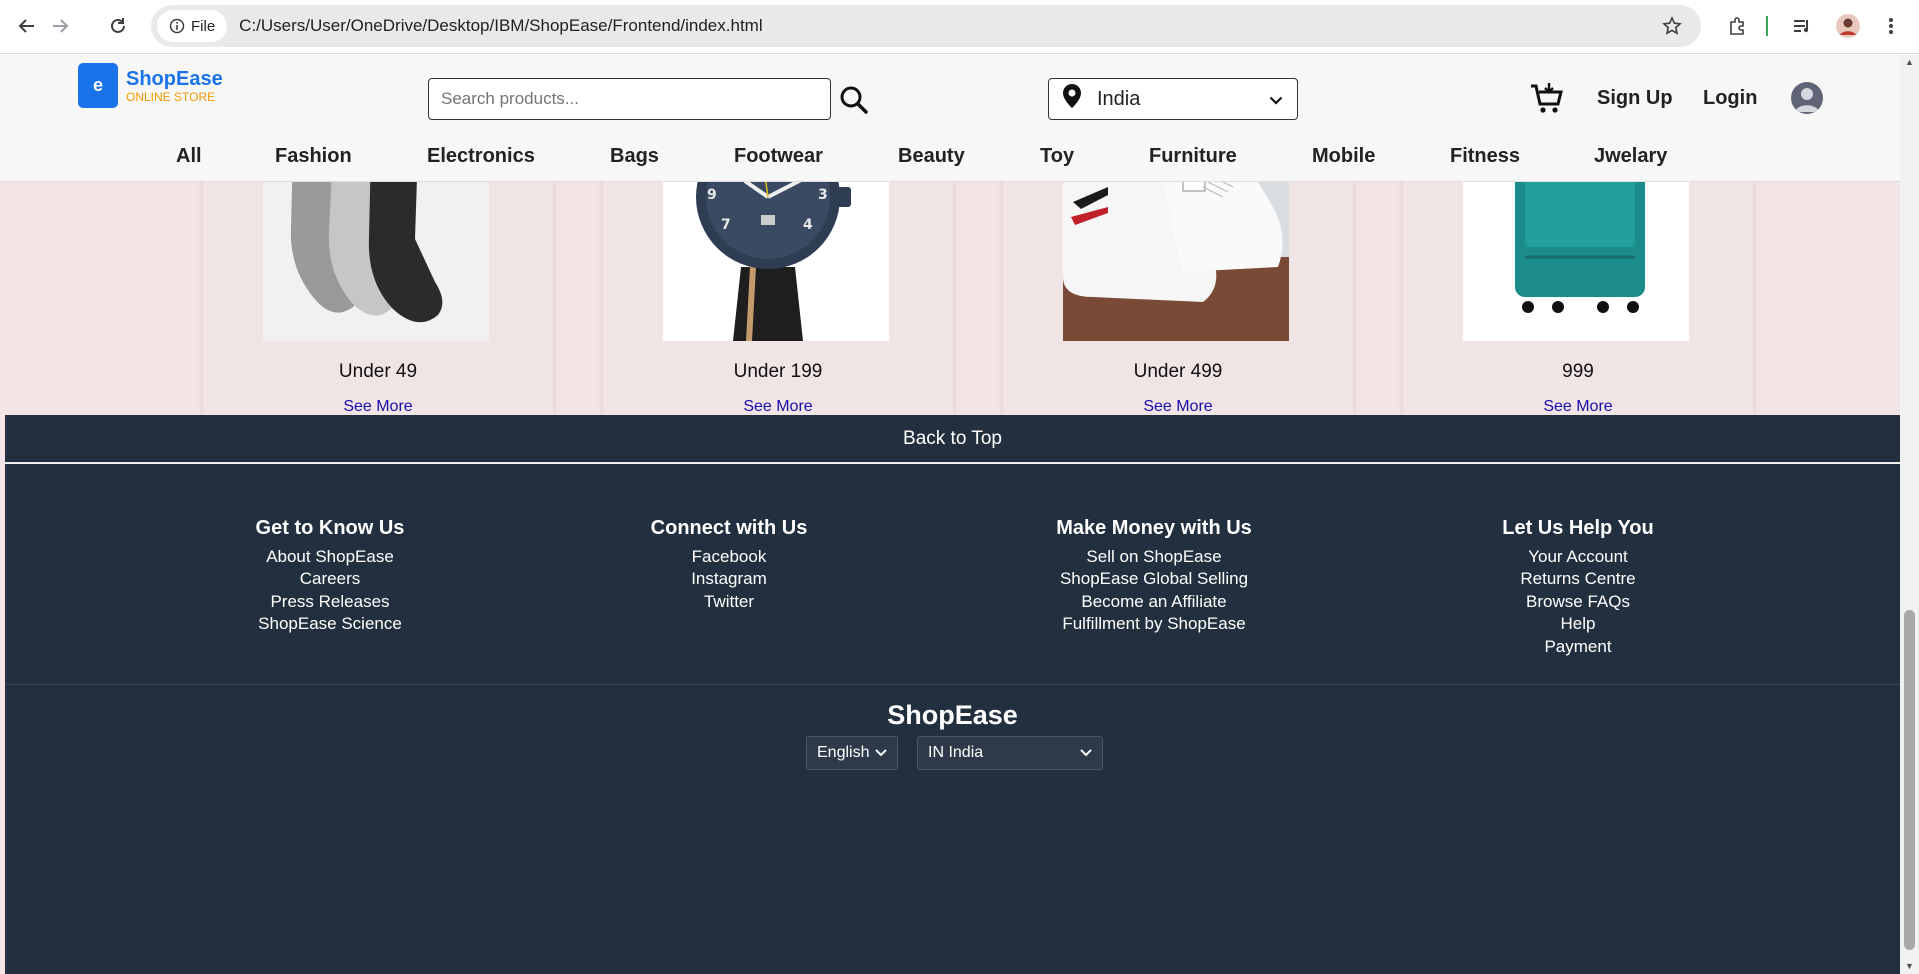 This screenshot has width=1919, height=974. Describe the element at coordinates (1737, 26) in the screenshot. I see `extensions-icon` at that location.